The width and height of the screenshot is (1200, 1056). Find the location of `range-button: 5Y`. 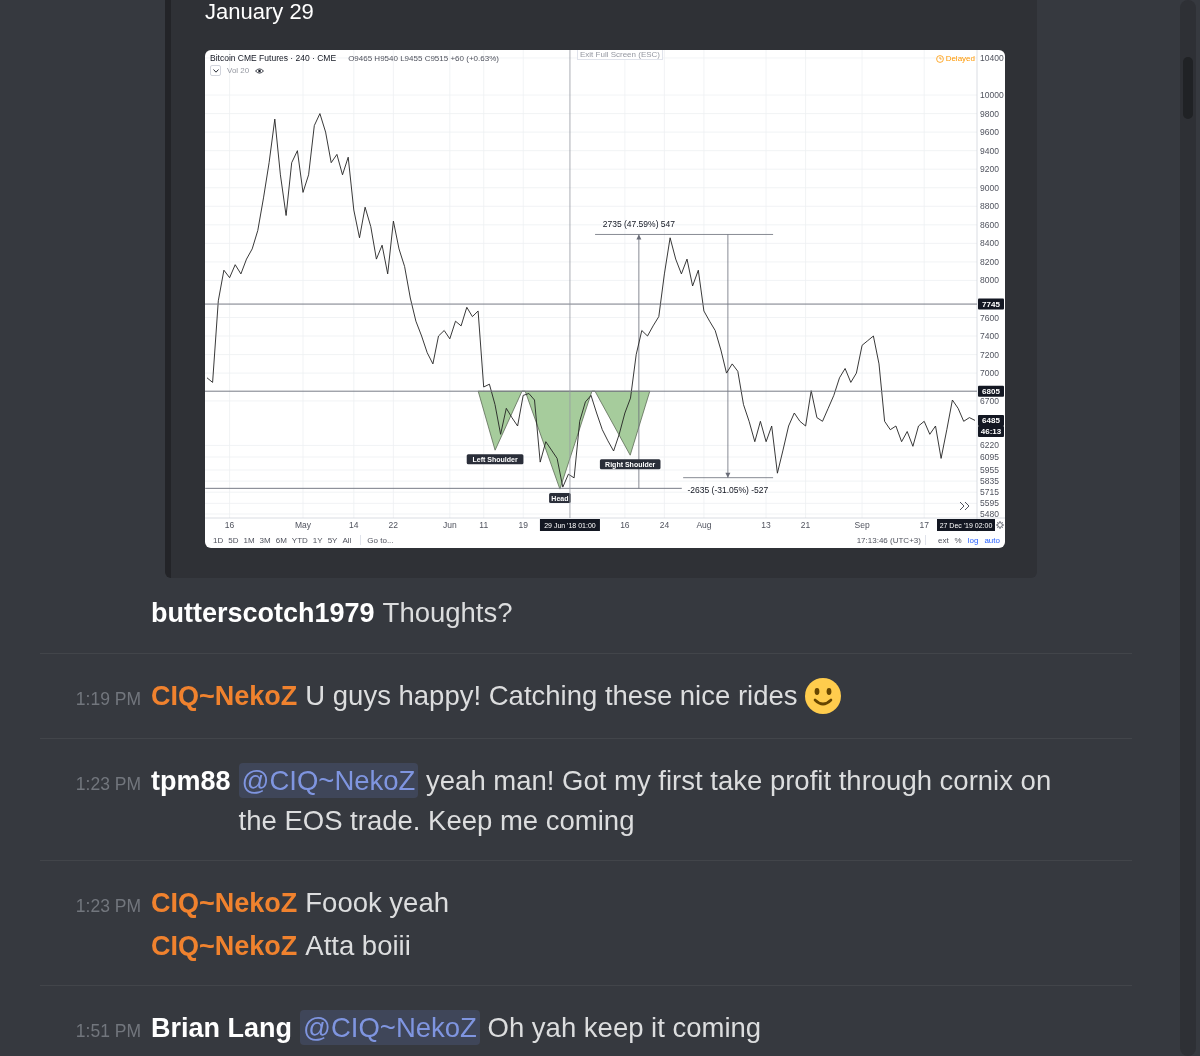

range-button: 5Y is located at coordinates (332, 540).